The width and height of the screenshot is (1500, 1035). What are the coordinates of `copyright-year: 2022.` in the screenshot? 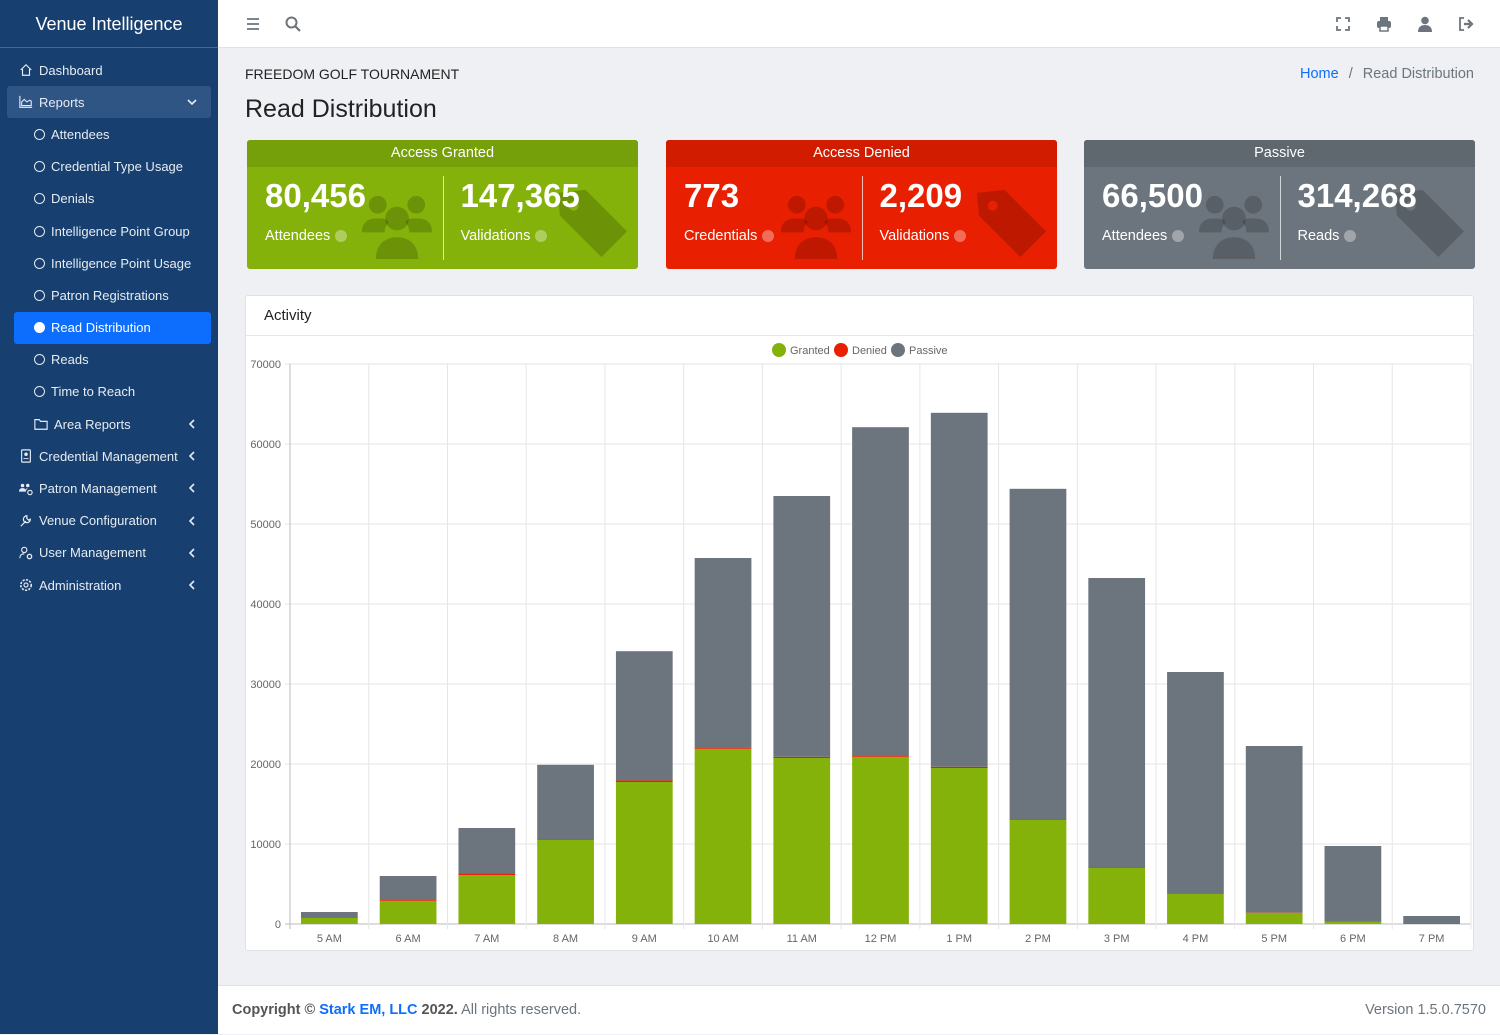 It's located at (440, 1010).